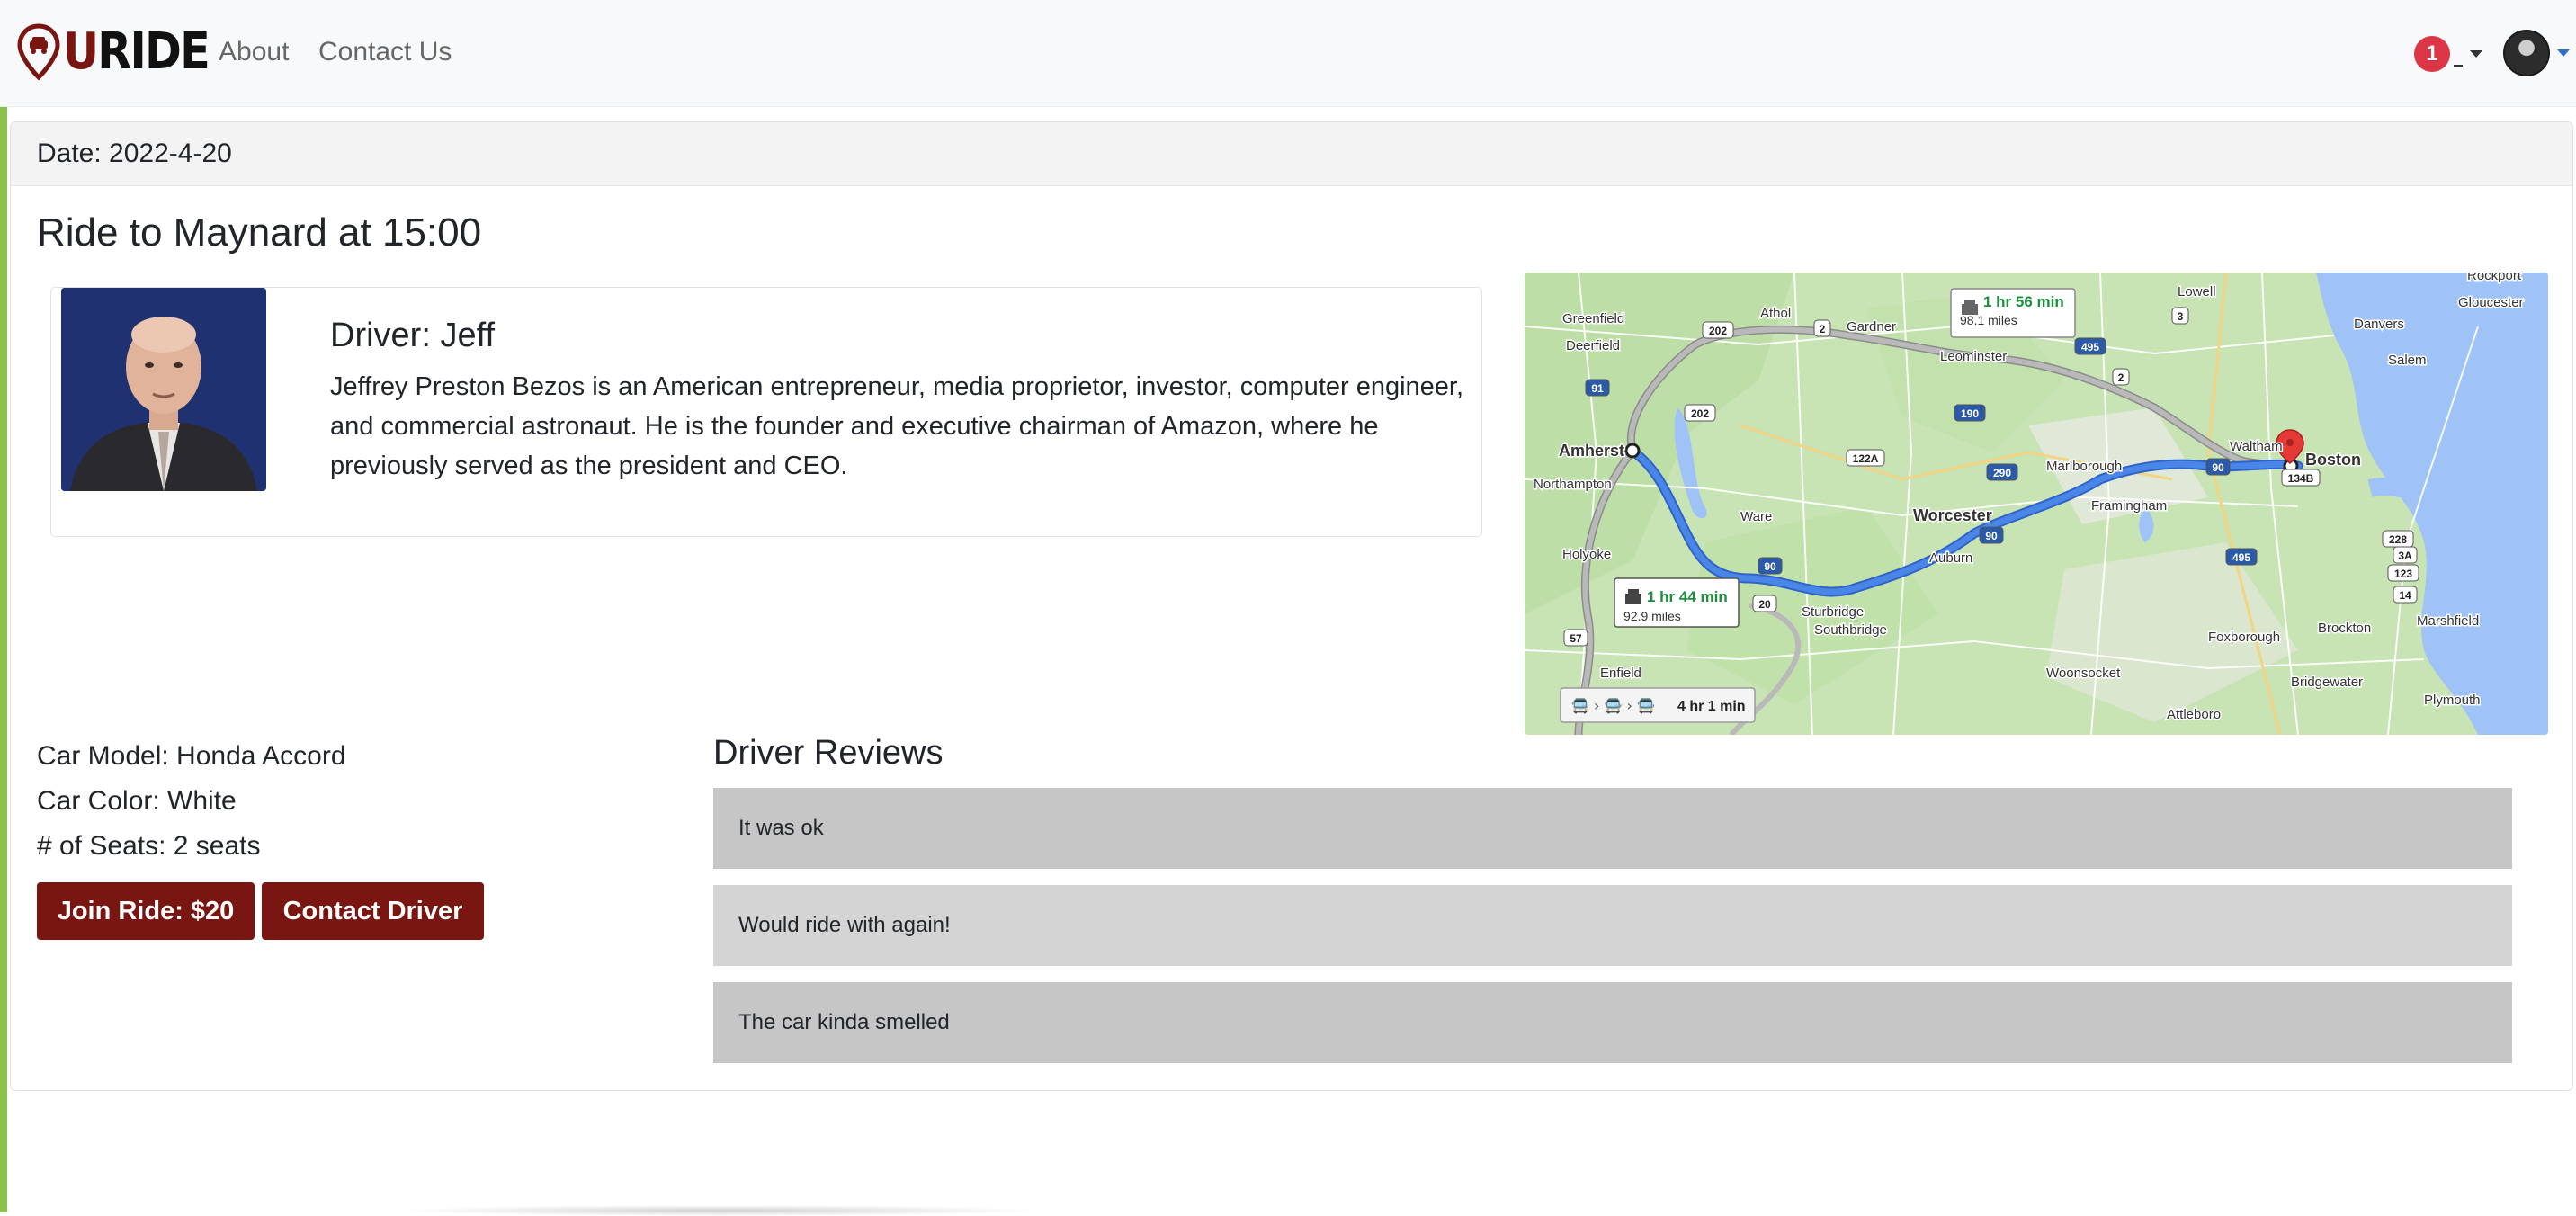 Image resolution: width=2576 pixels, height=1216 pixels. I want to click on map-place-label: Southbridge, so click(1850, 630).